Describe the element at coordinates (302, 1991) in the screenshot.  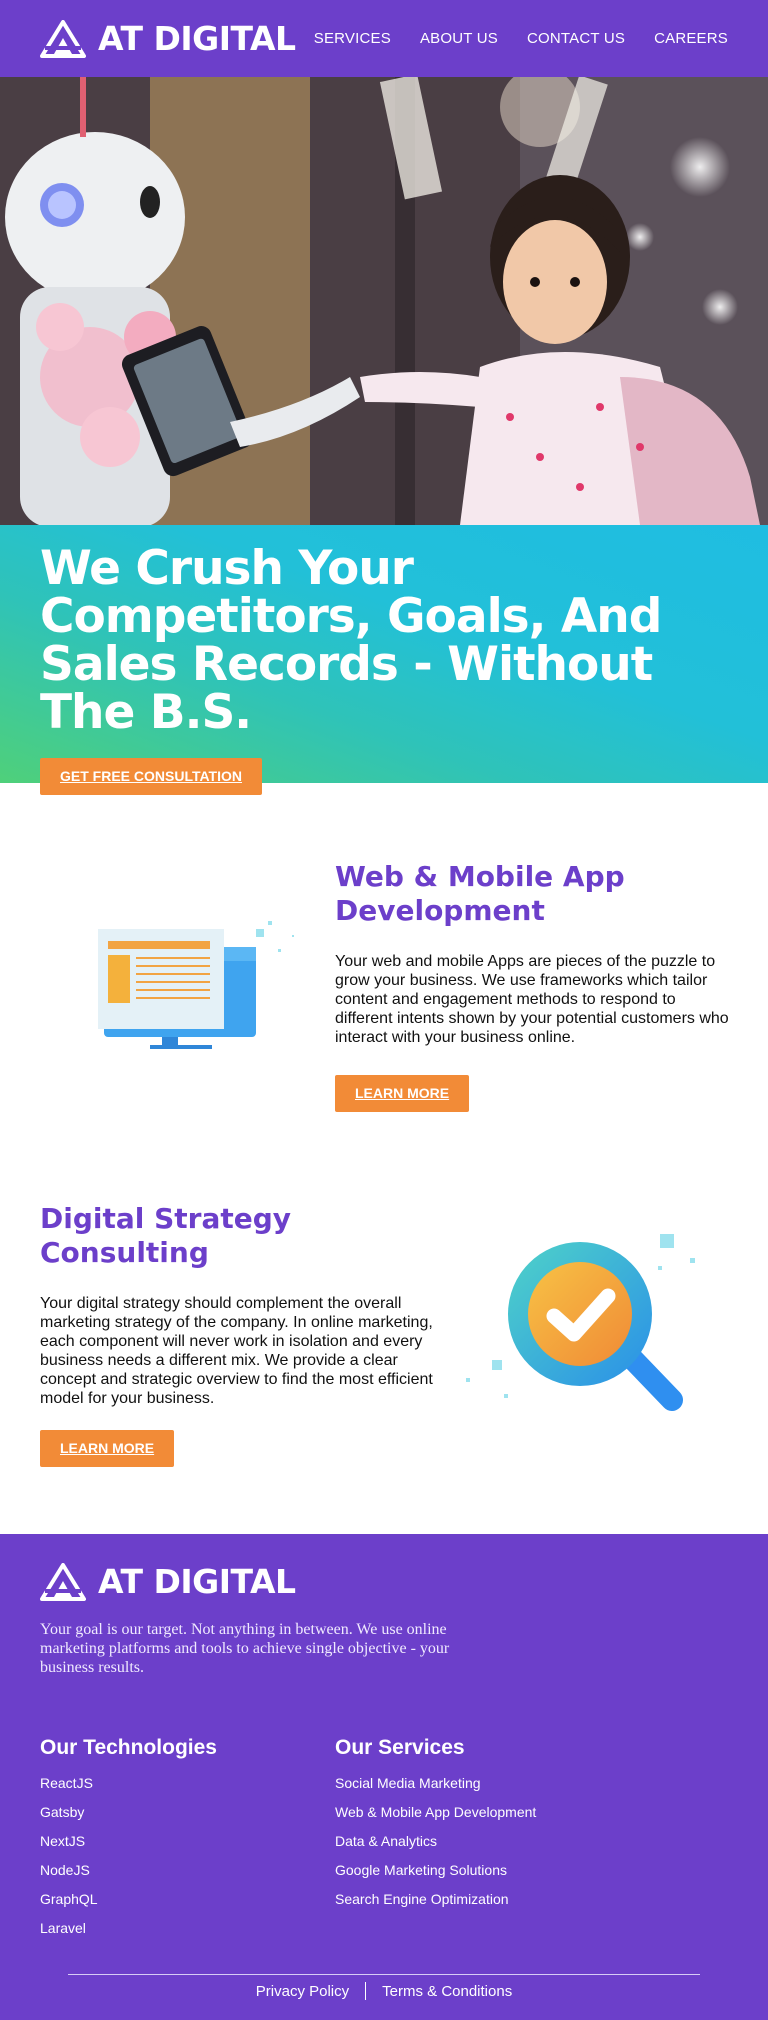
I see `privacy-policy-link: Privacy Policy` at that location.